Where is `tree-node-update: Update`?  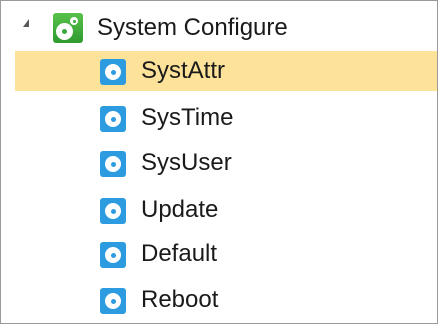 tree-node-update: Update is located at coordinates (226, 210).